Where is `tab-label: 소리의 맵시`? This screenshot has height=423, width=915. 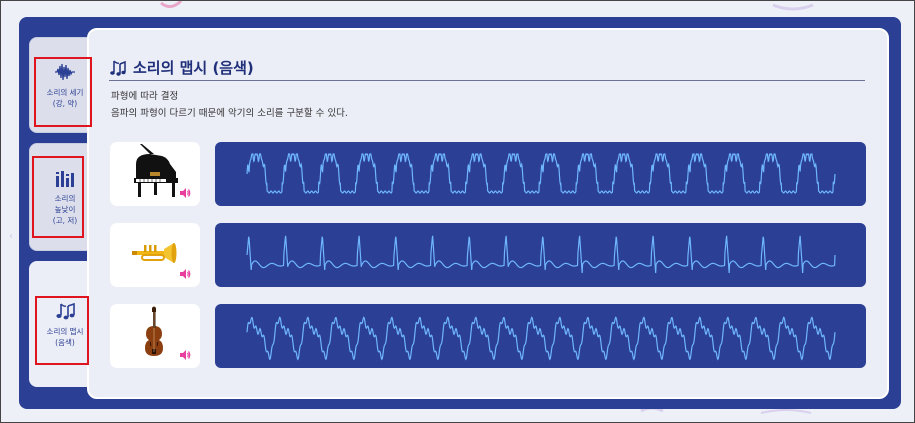
tab-label: 소리의 맵시 is located at coordinates (65, 331).